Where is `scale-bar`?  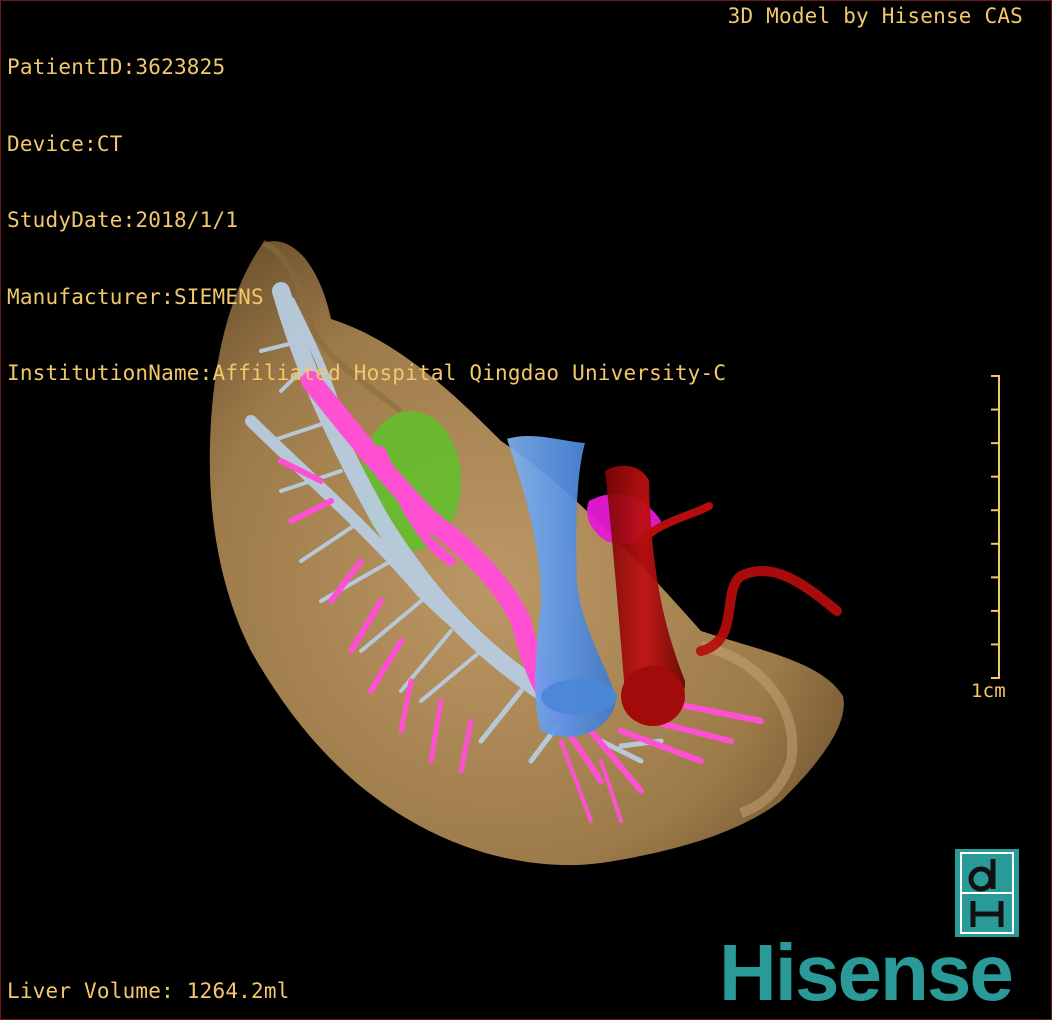
scale-bar is located at coordinates (995, 527).